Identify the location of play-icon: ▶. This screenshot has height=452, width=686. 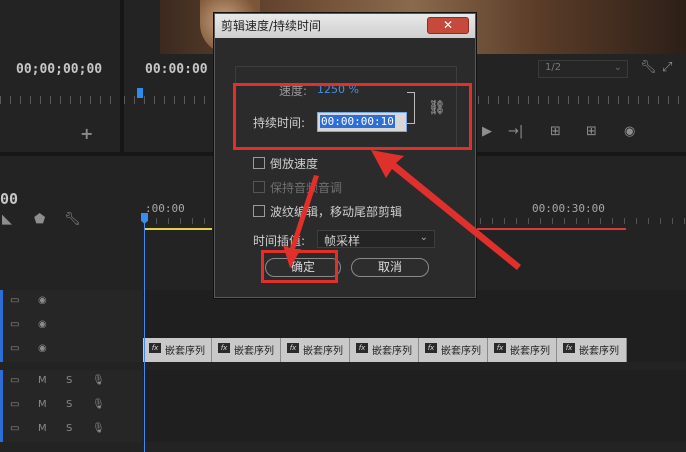
(487, 131).